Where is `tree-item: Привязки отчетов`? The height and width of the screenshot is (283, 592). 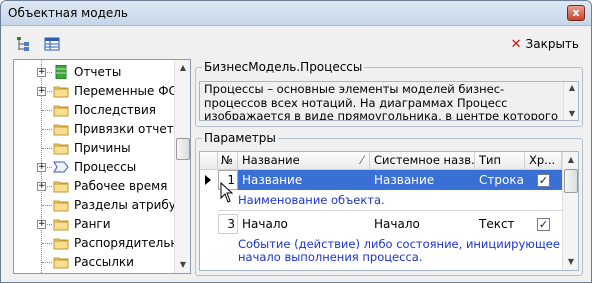
tree-item: Привязки отчетов is located at coordinates (94, 129).